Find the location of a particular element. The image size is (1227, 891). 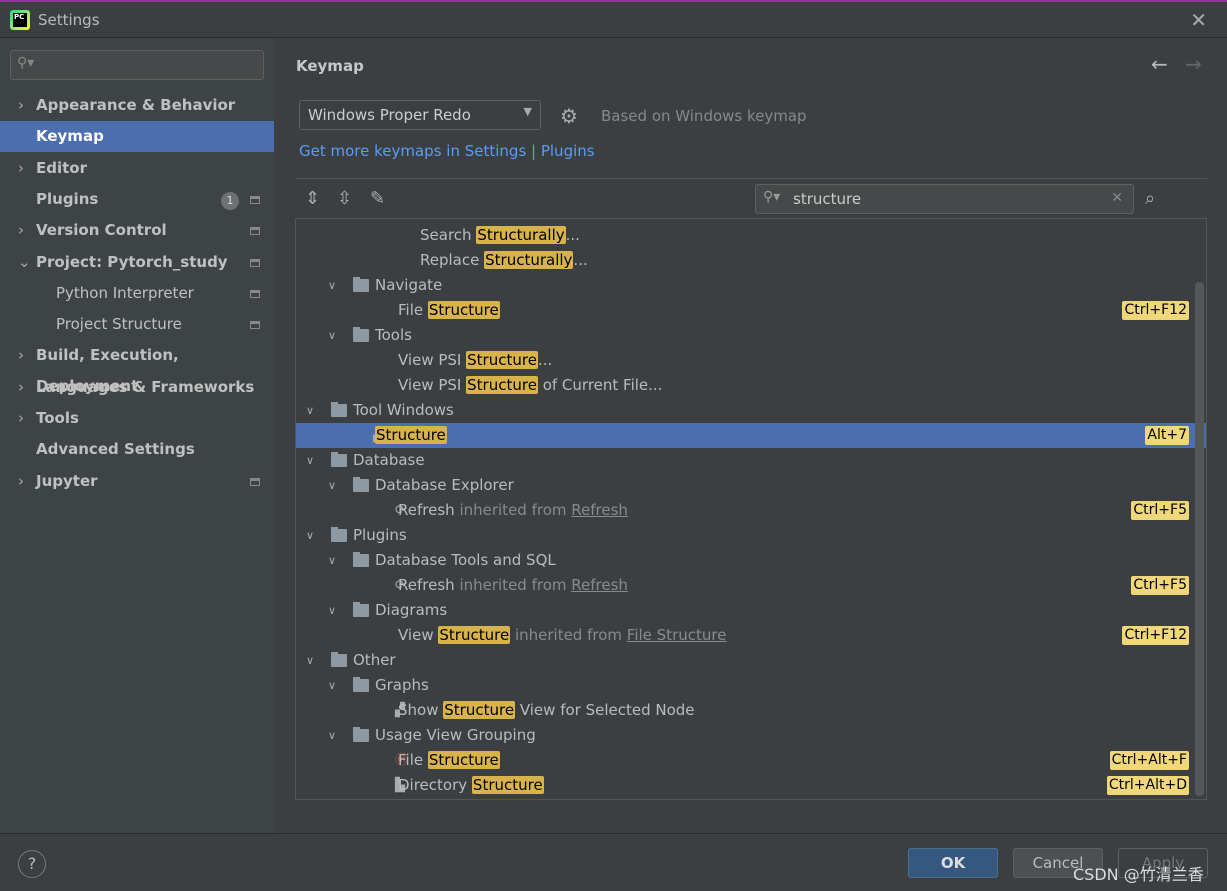

ok-button: OK is located at coordinates (953, 863).